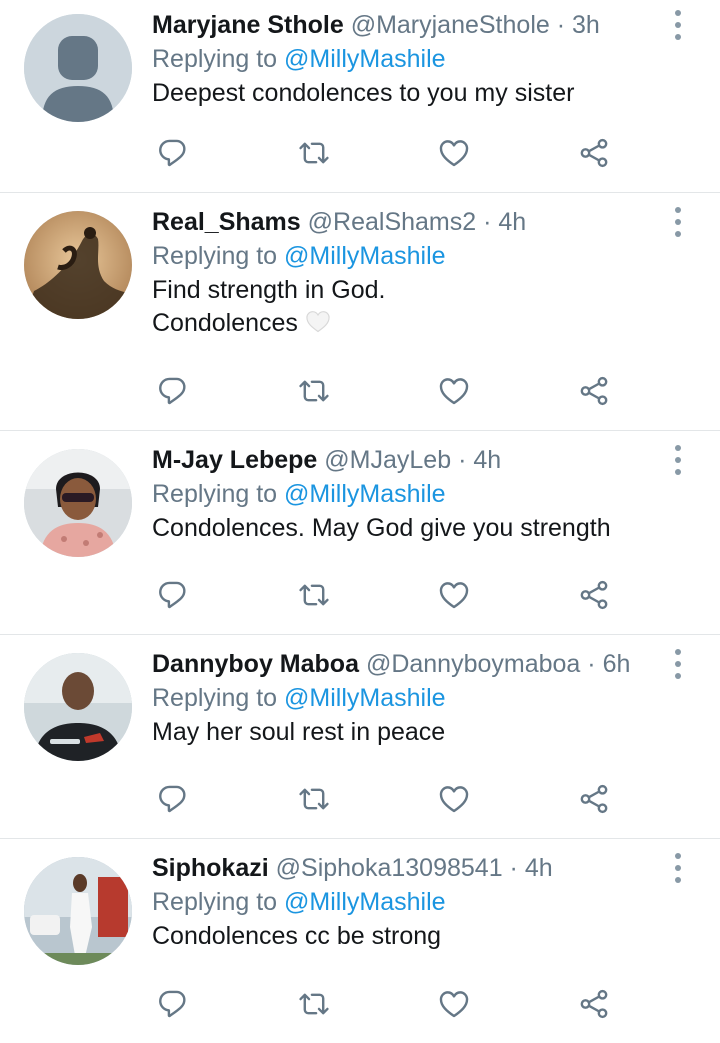  Describe the element at coordinates (586, 25) in the screenshot. I see `timestamp: 3h` at that location.